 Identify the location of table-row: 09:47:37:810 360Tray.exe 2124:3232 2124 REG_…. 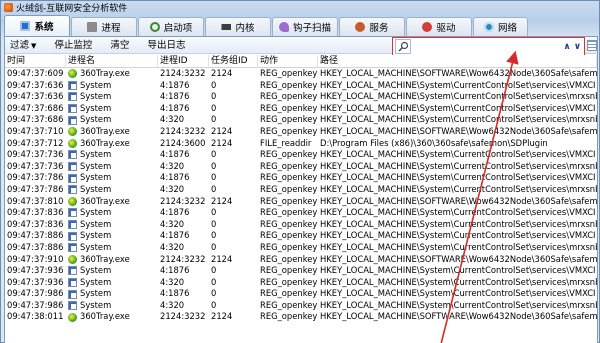
(301, 202).